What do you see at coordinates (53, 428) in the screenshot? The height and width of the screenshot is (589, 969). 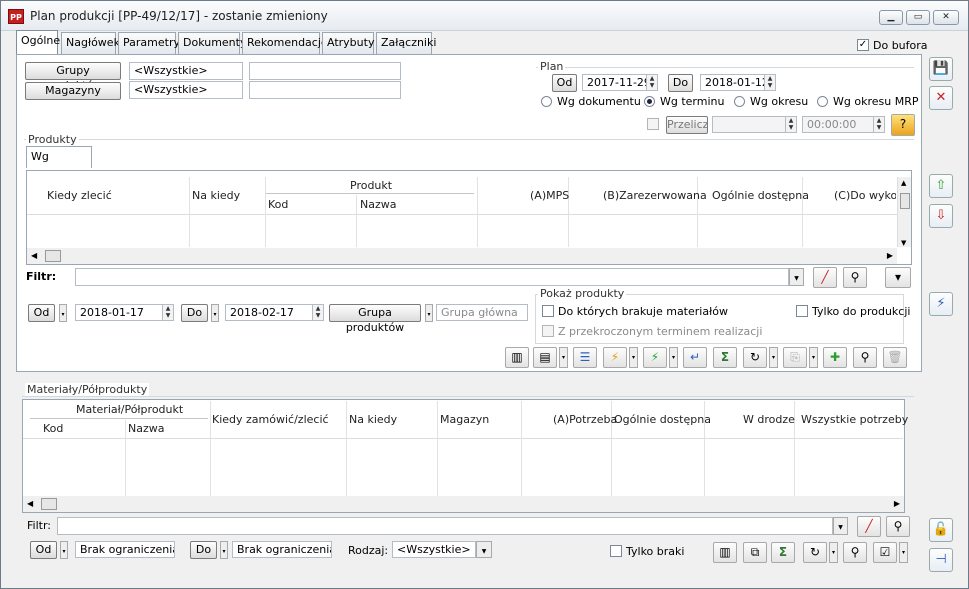 I see `col-mat-kod: Kod` at bounding box center [53, 428].